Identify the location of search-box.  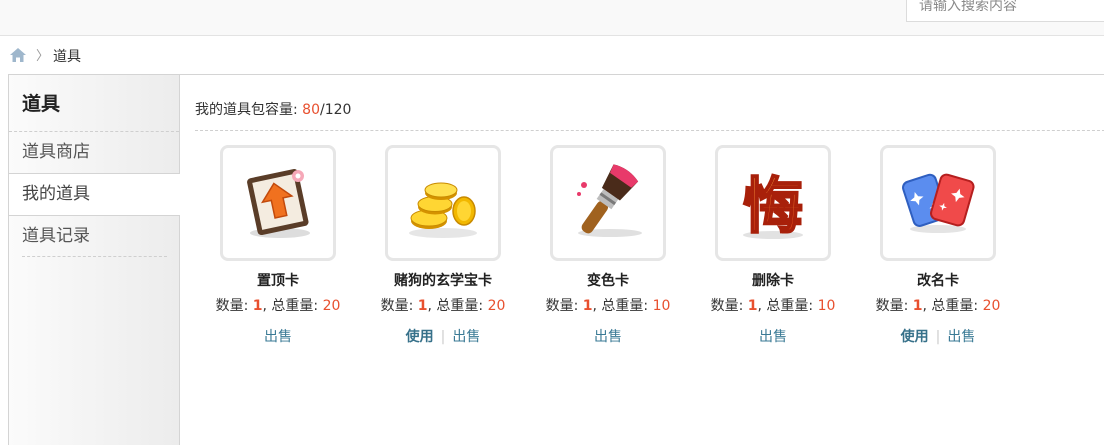
(1005, 11).